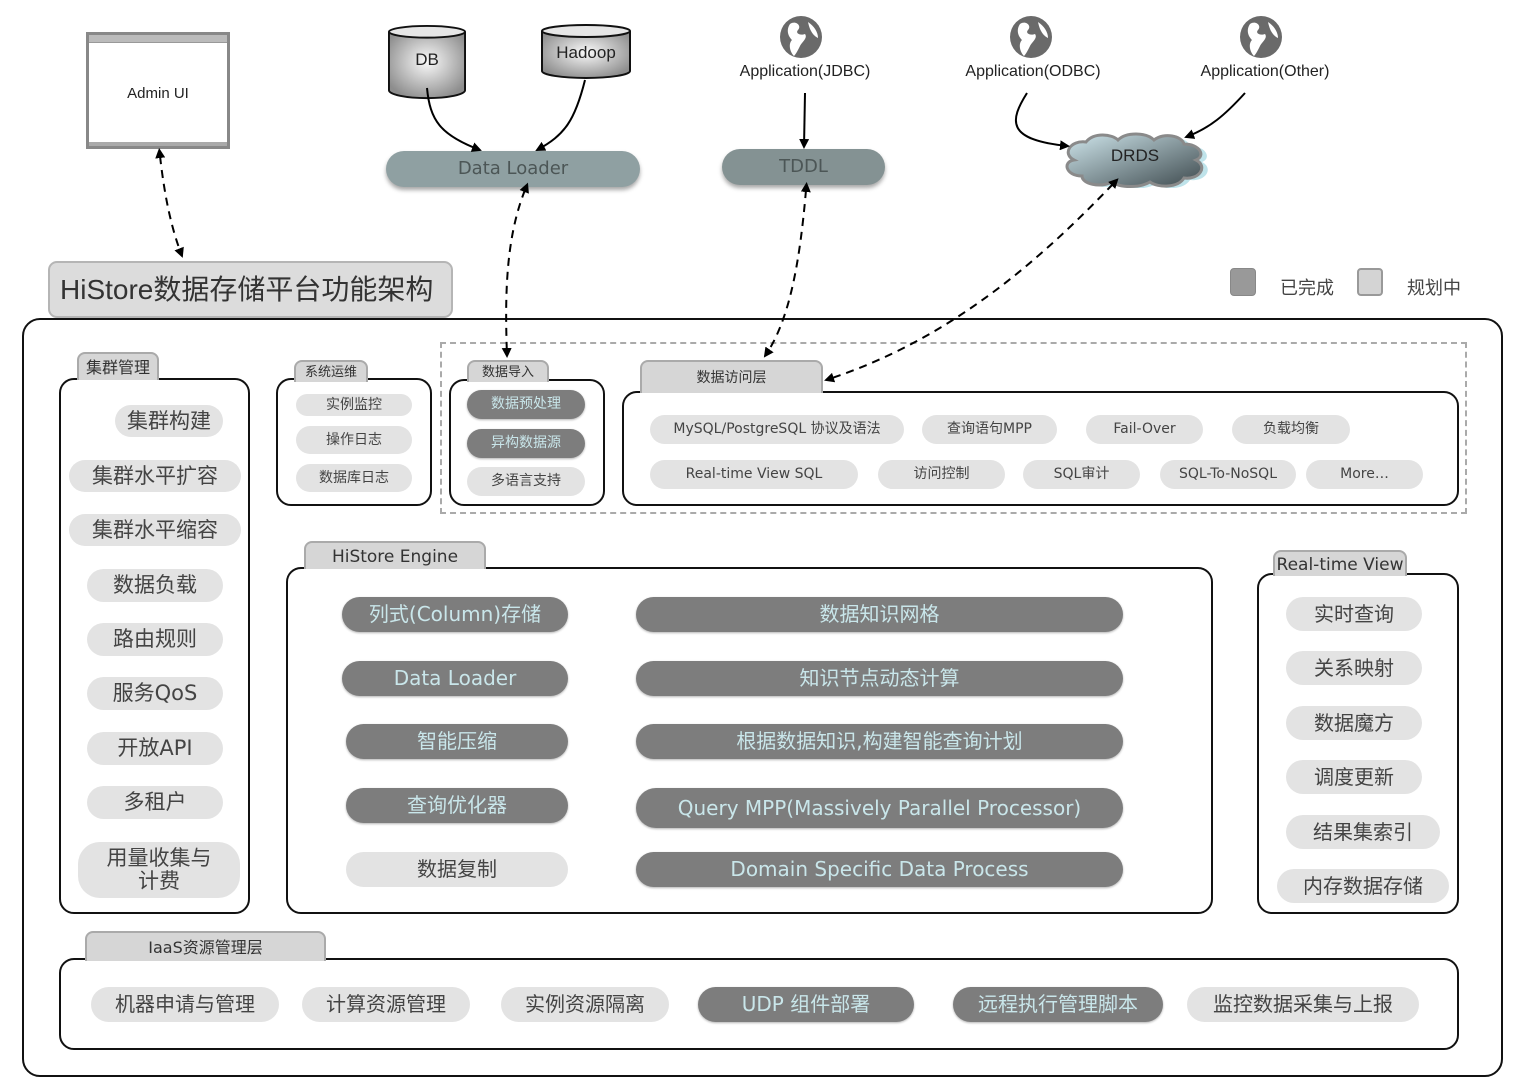 This screenshot has height=1079, width=1525. Describe the element at coordinates (1265, 71) in the screenshot. I see `app-other-label: Application(Other)` at that location.